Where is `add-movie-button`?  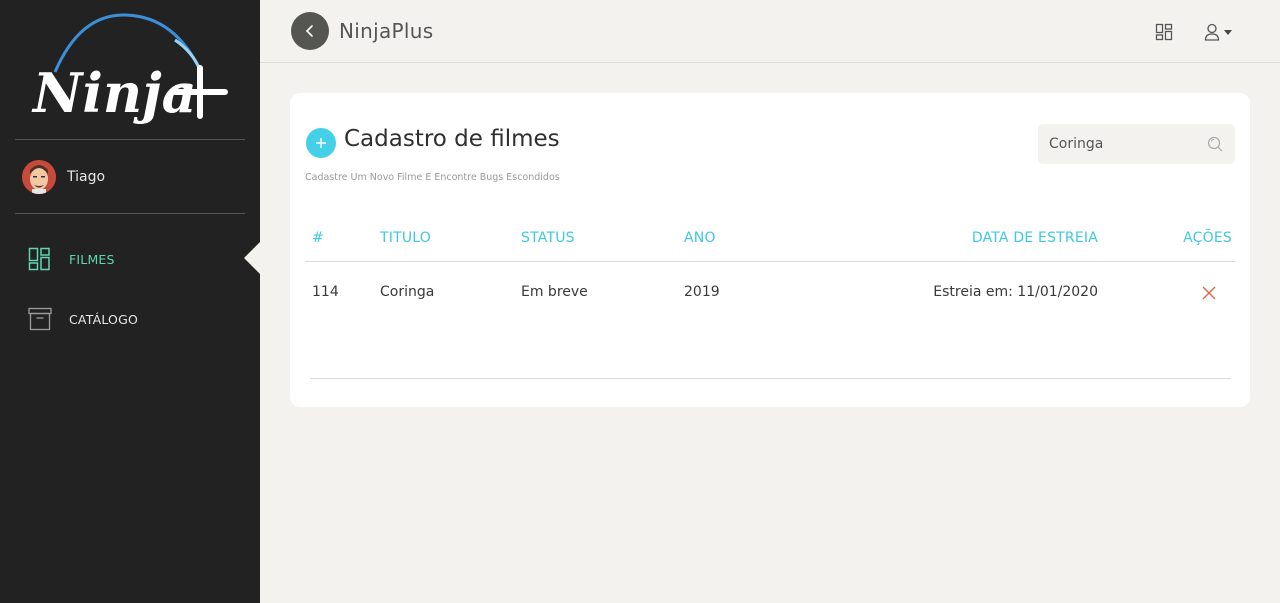
add-movie-button is located at coordinates (321, 143).